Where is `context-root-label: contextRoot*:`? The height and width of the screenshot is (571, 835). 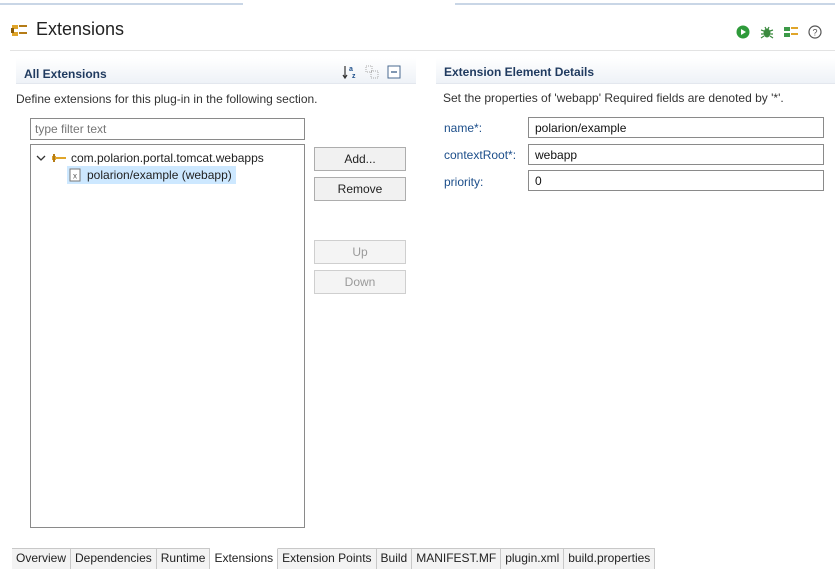 context-root-label: contextRoot*: is located at coordinates (480, 155).